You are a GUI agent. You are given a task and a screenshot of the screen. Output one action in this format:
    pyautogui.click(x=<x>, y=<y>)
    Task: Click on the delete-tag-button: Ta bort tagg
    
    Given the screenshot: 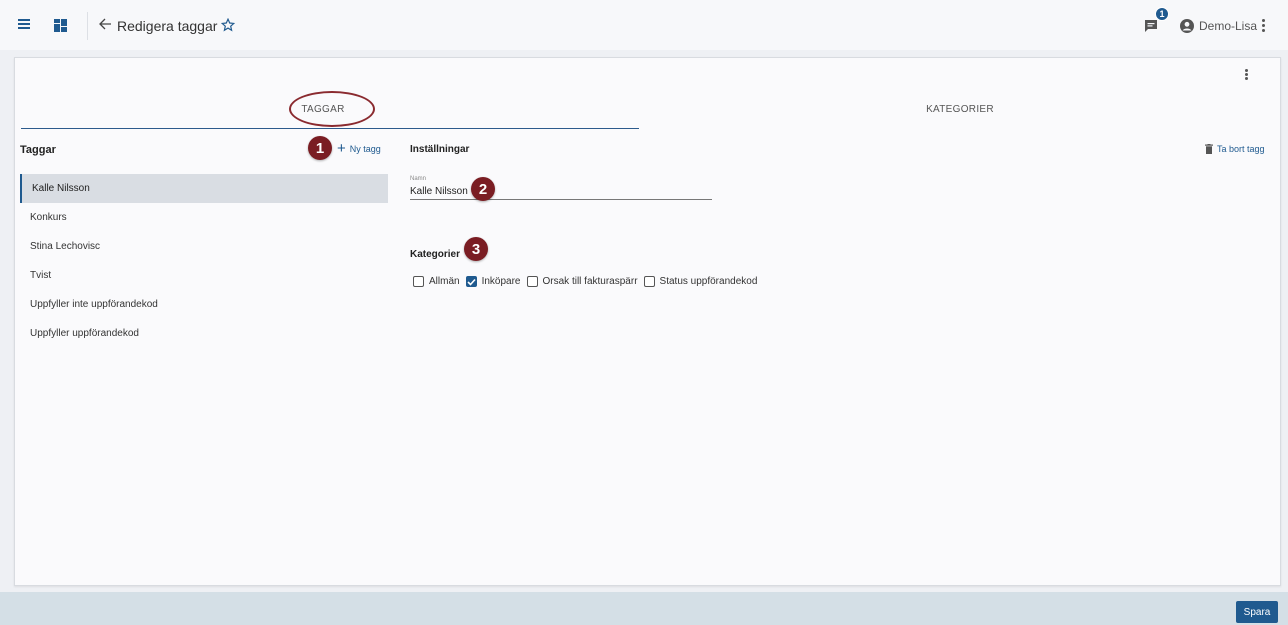 What is the action you would take?
    pyautogui.click(x=1235, y=149)
    